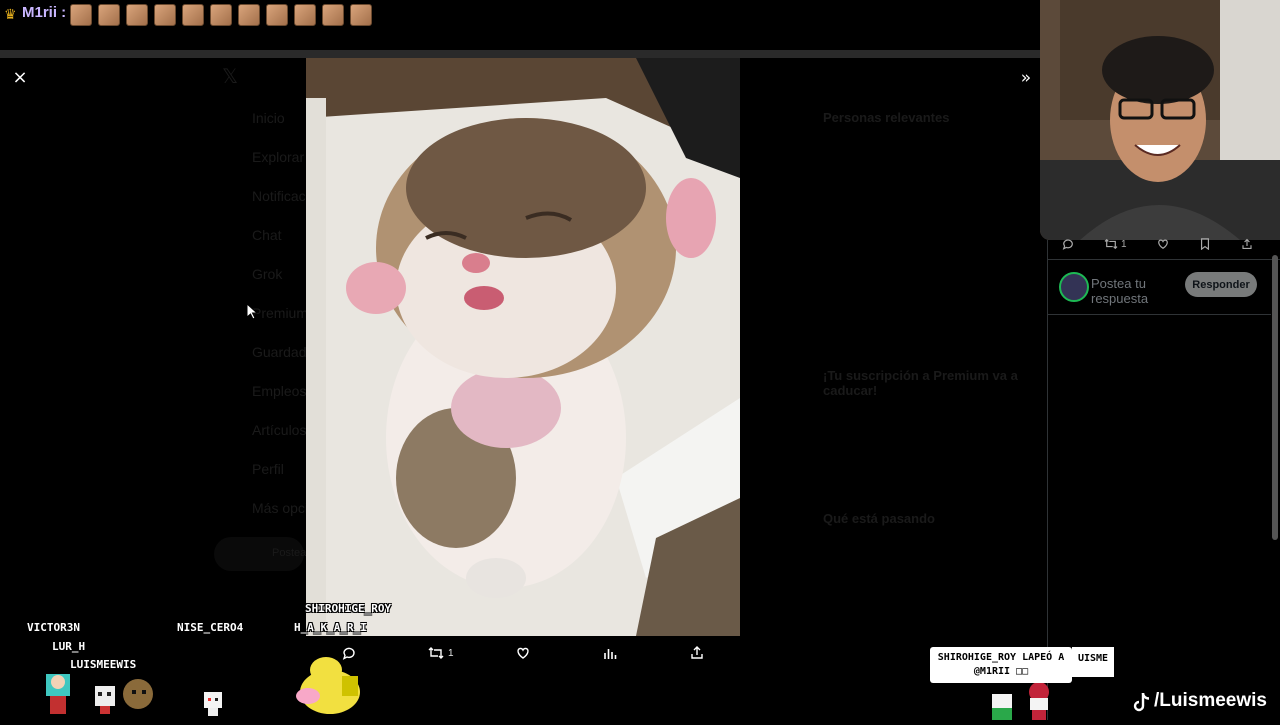  I want to click on views-icon, so click(610, 655).